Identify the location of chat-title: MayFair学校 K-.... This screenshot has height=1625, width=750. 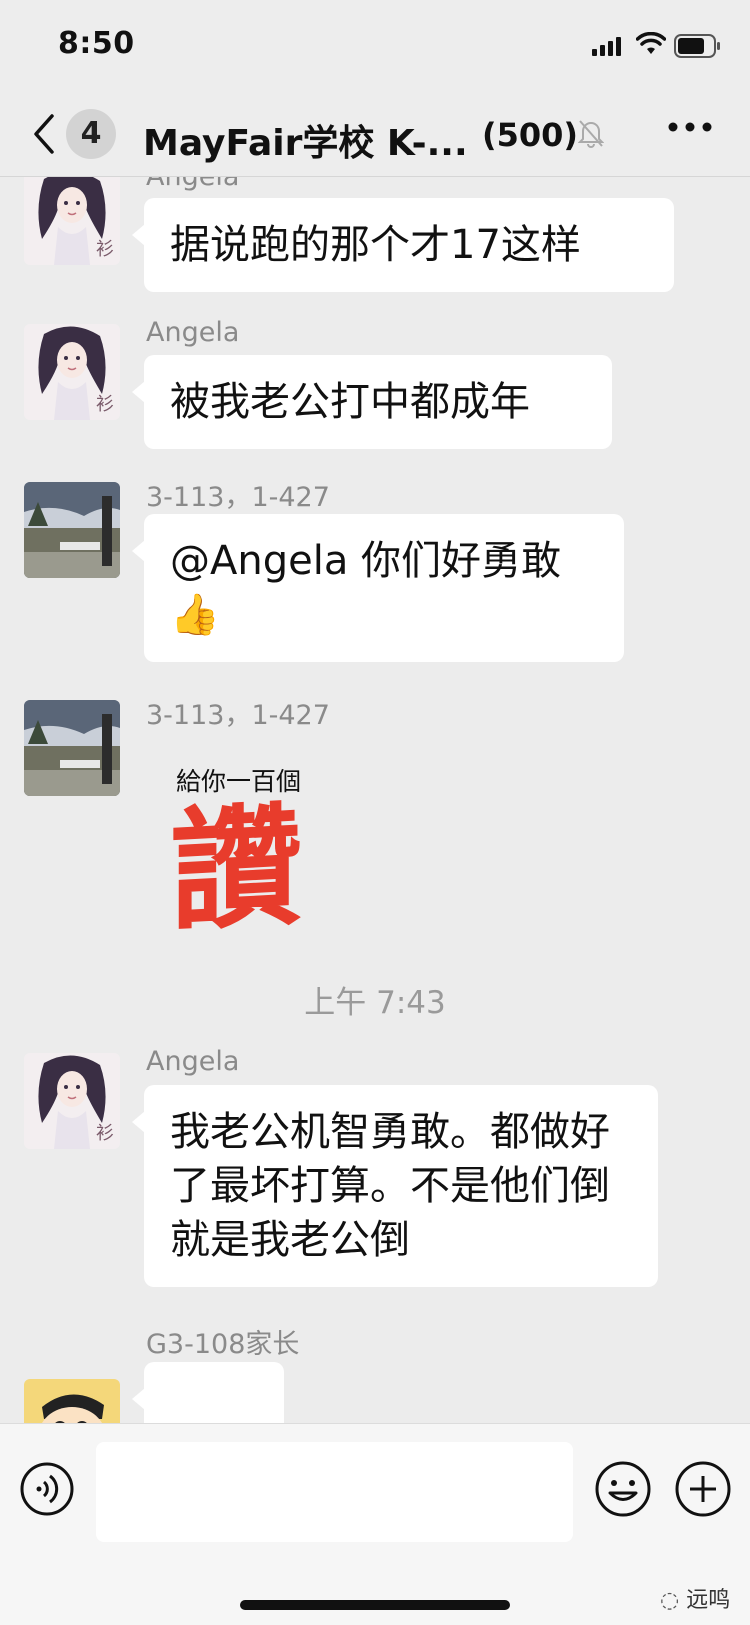
(305, 140).